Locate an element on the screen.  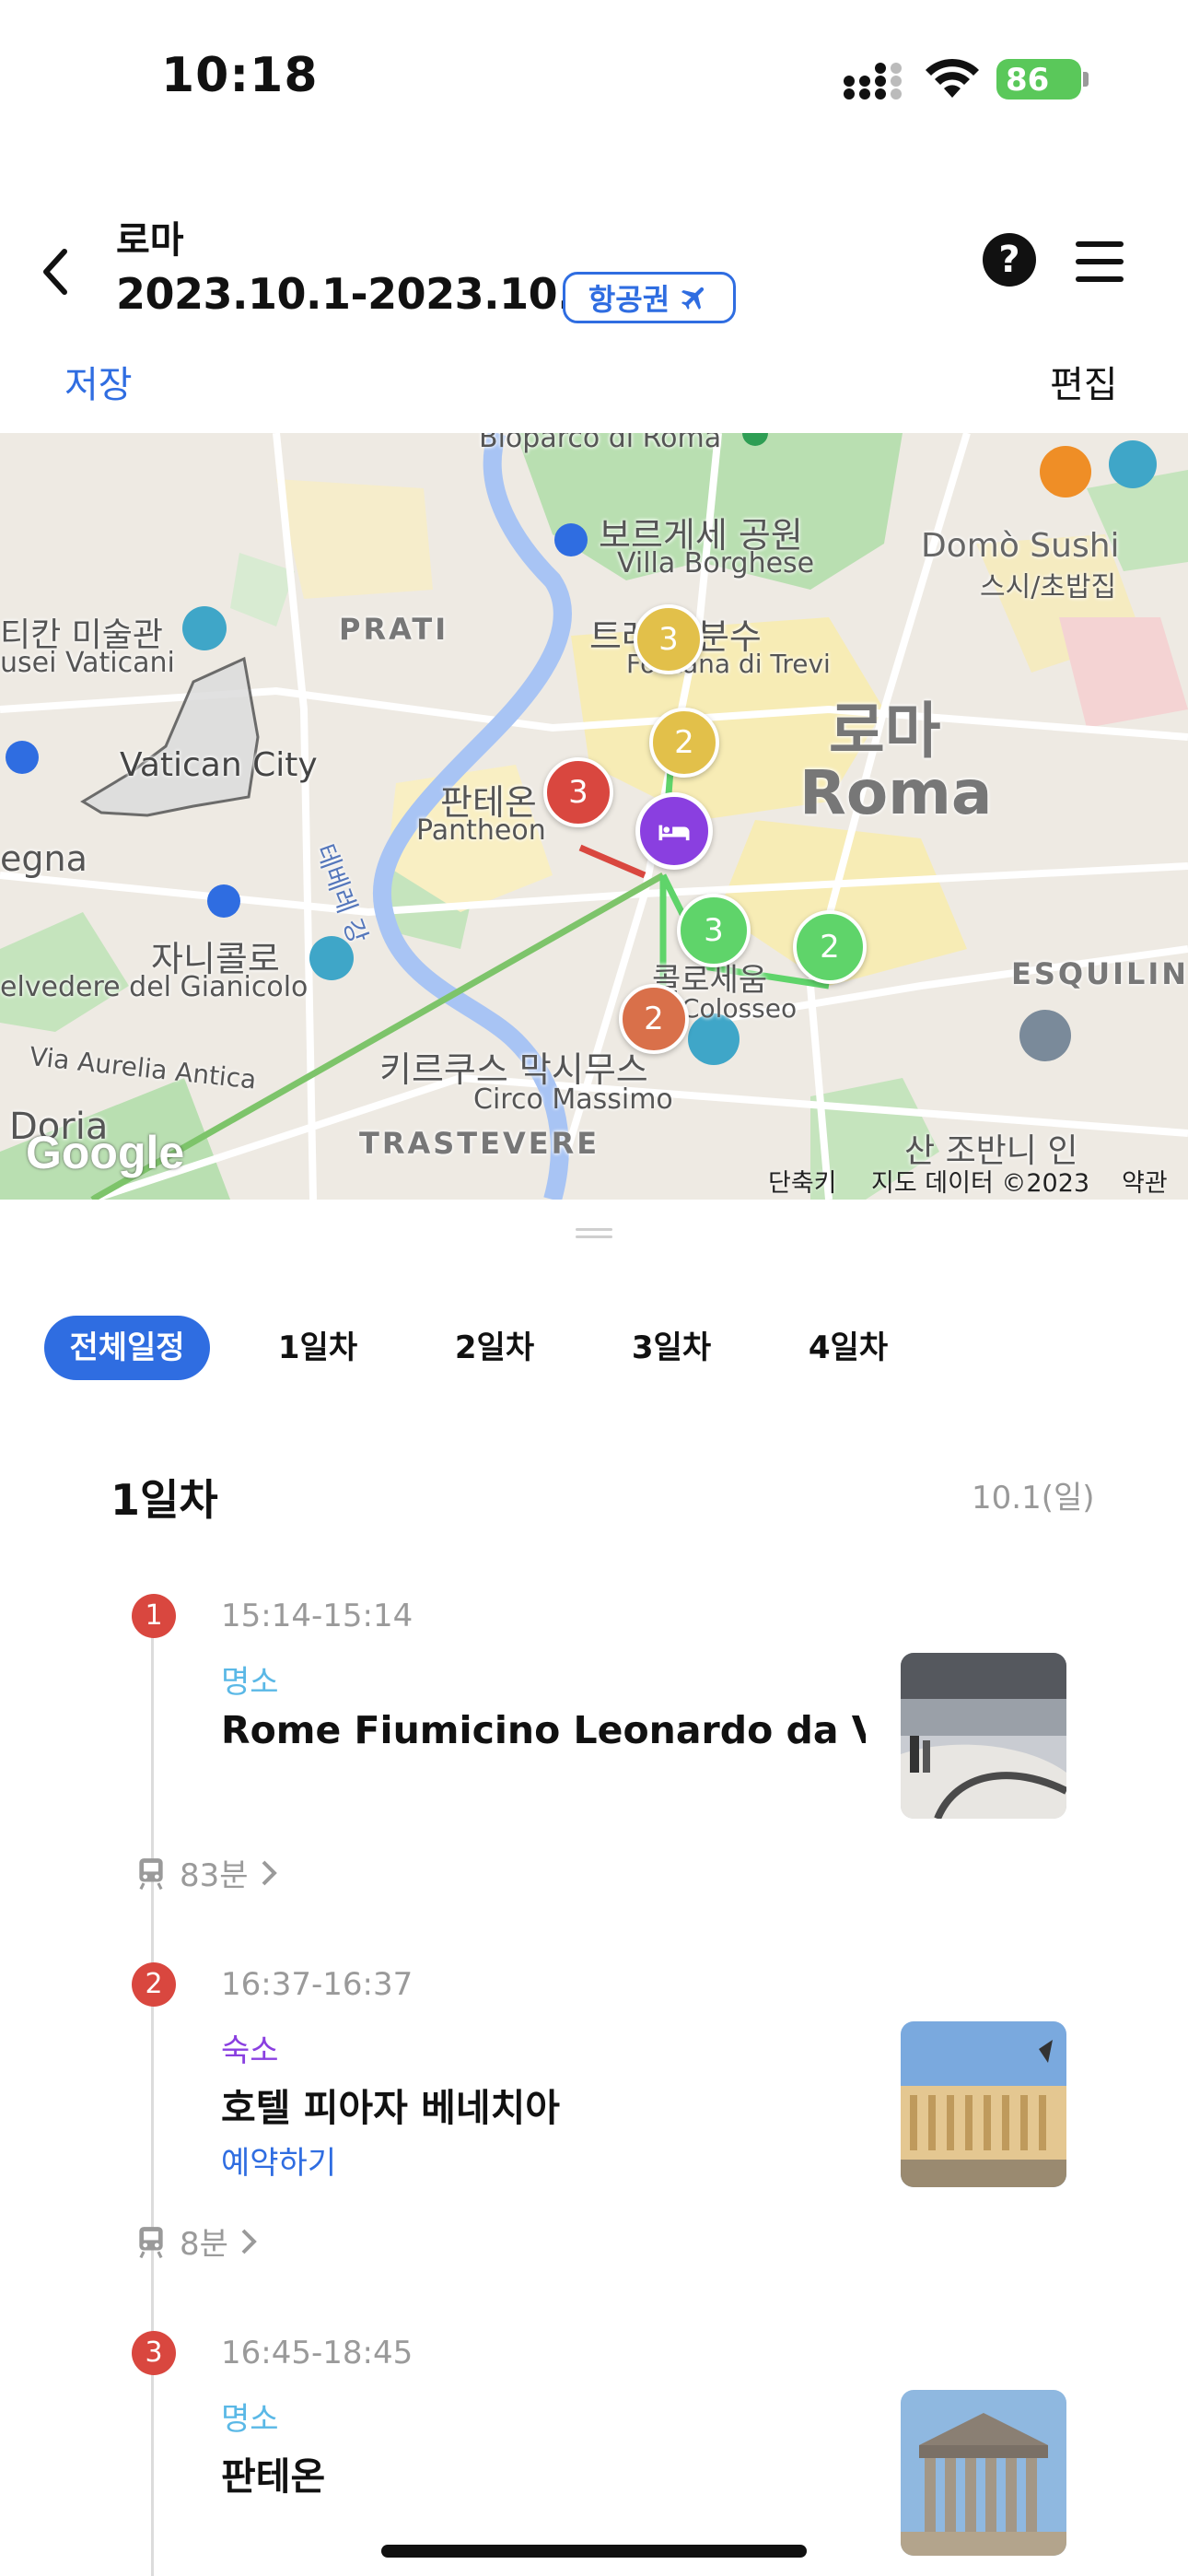
transit-row: 83분 is located at coordinates (206, 1872).